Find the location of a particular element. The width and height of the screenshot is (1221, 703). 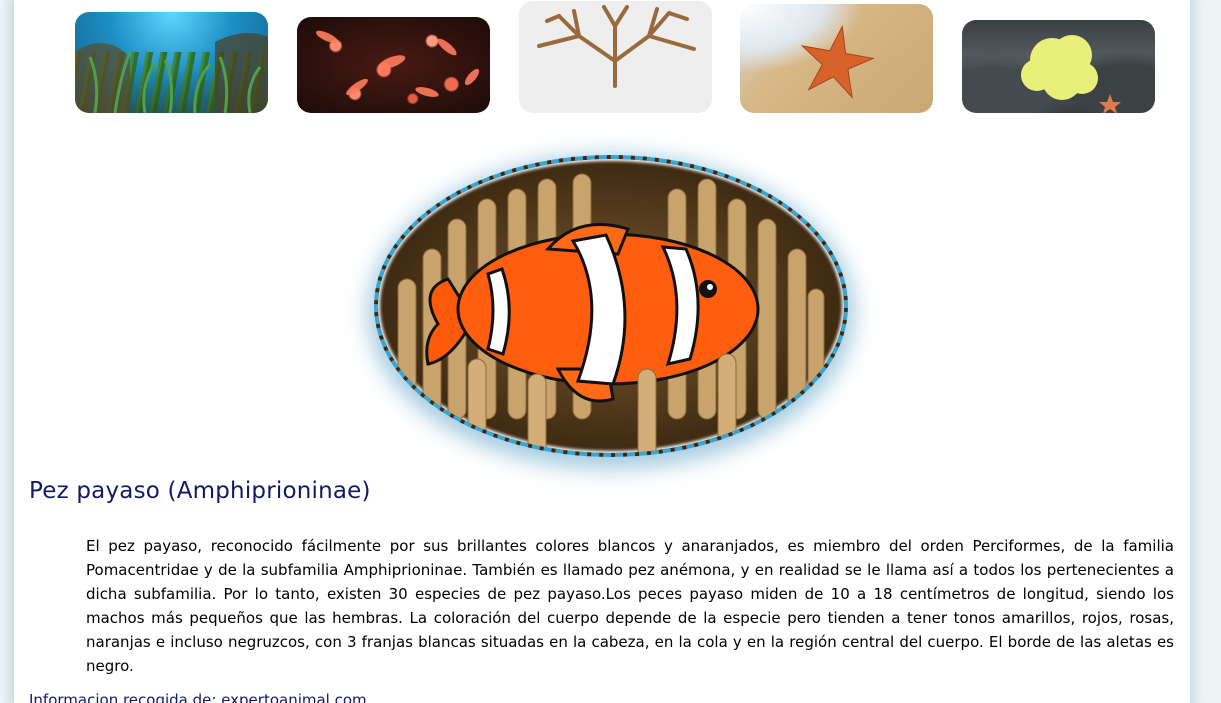

sponge-thumbnail is located at coordinates (1058, 66).